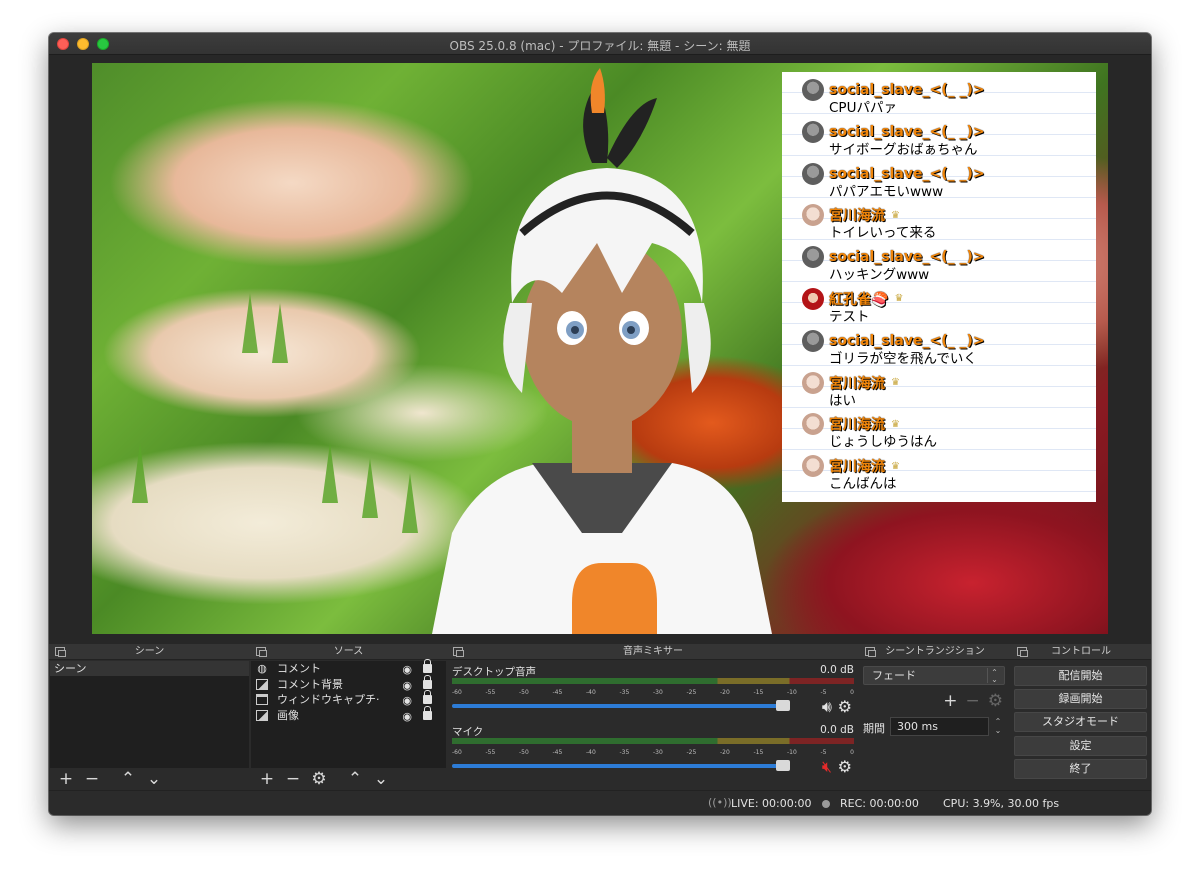 The width and height of the screenshot is (1200, 881). I want to click on duration-stepper: ⌃ ⌄, so click(998, 726).